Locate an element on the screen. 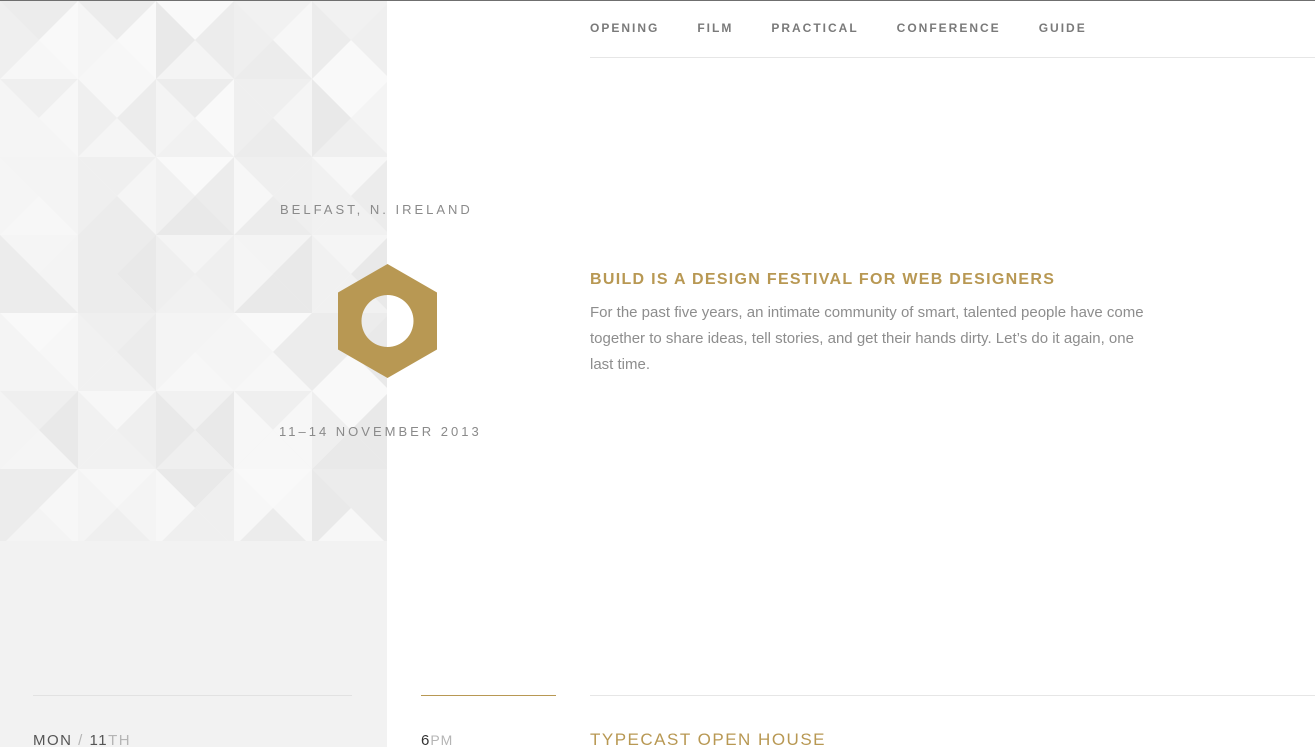 The width and height of the screenshot is (1315, 747). nav-guide: GUIDE is located at coordinates (1063, 28).